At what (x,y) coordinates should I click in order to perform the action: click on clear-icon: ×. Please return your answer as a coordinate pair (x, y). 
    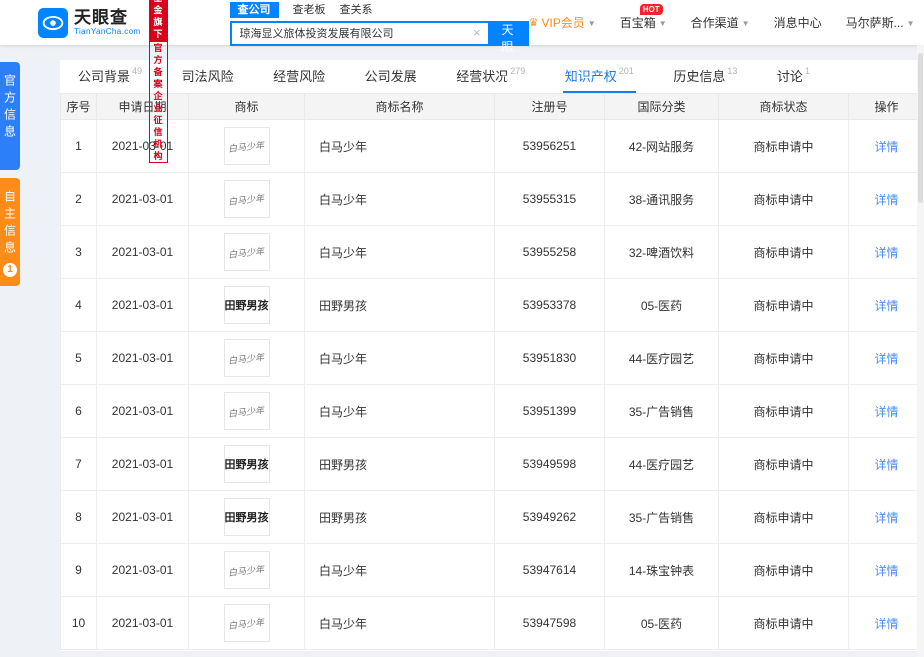
    Looking at the image, I should click on (477, 33).